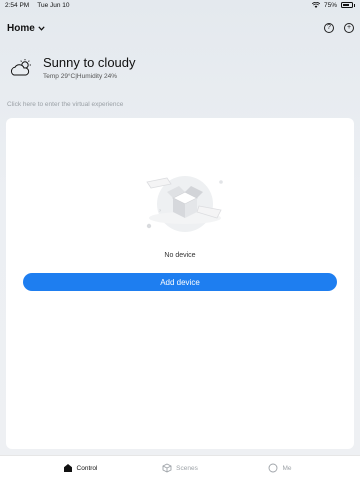 Image resolution: width=360 pixels, height=480 pixels. Describe the element at coordinates (67, 468) in the screenshot. I see `home-icon` at that location.